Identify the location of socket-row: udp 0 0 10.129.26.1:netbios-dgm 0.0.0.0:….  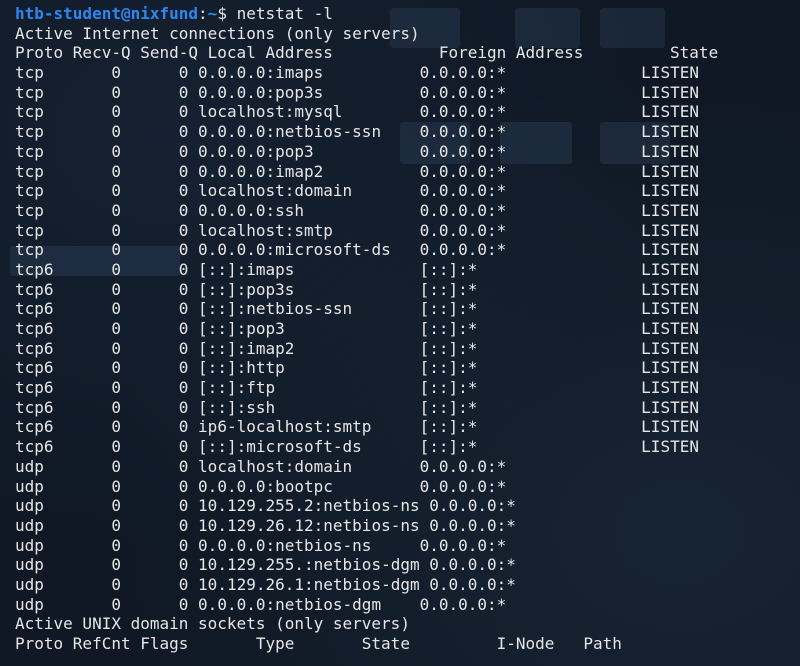
(366, 585).